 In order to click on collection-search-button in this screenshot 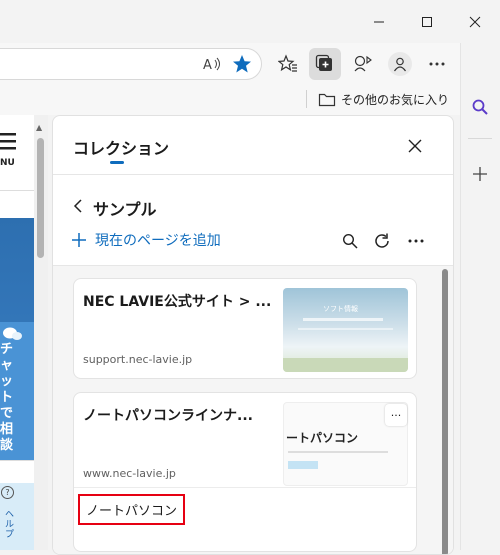, I will do `click(350, 241)`.